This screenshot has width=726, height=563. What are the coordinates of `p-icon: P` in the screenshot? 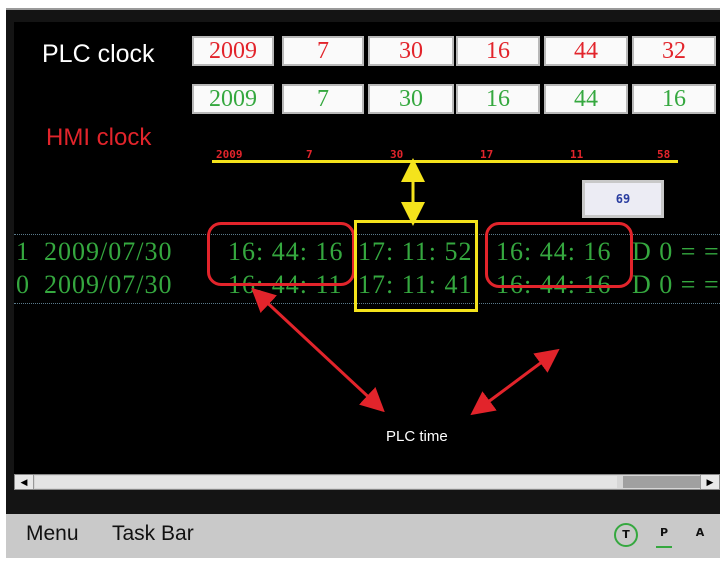 It's located at (664, 532).